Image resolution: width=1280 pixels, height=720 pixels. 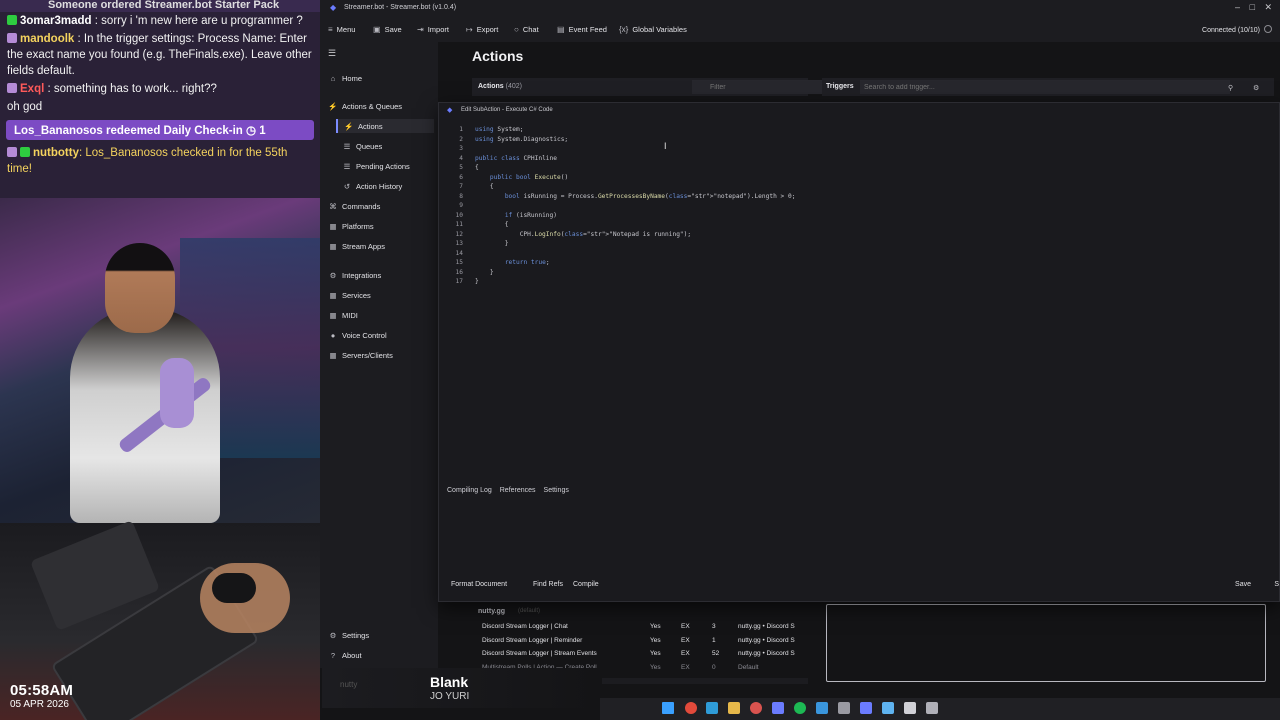 I want to click on triggers-list, so click(x=1046, y=643).